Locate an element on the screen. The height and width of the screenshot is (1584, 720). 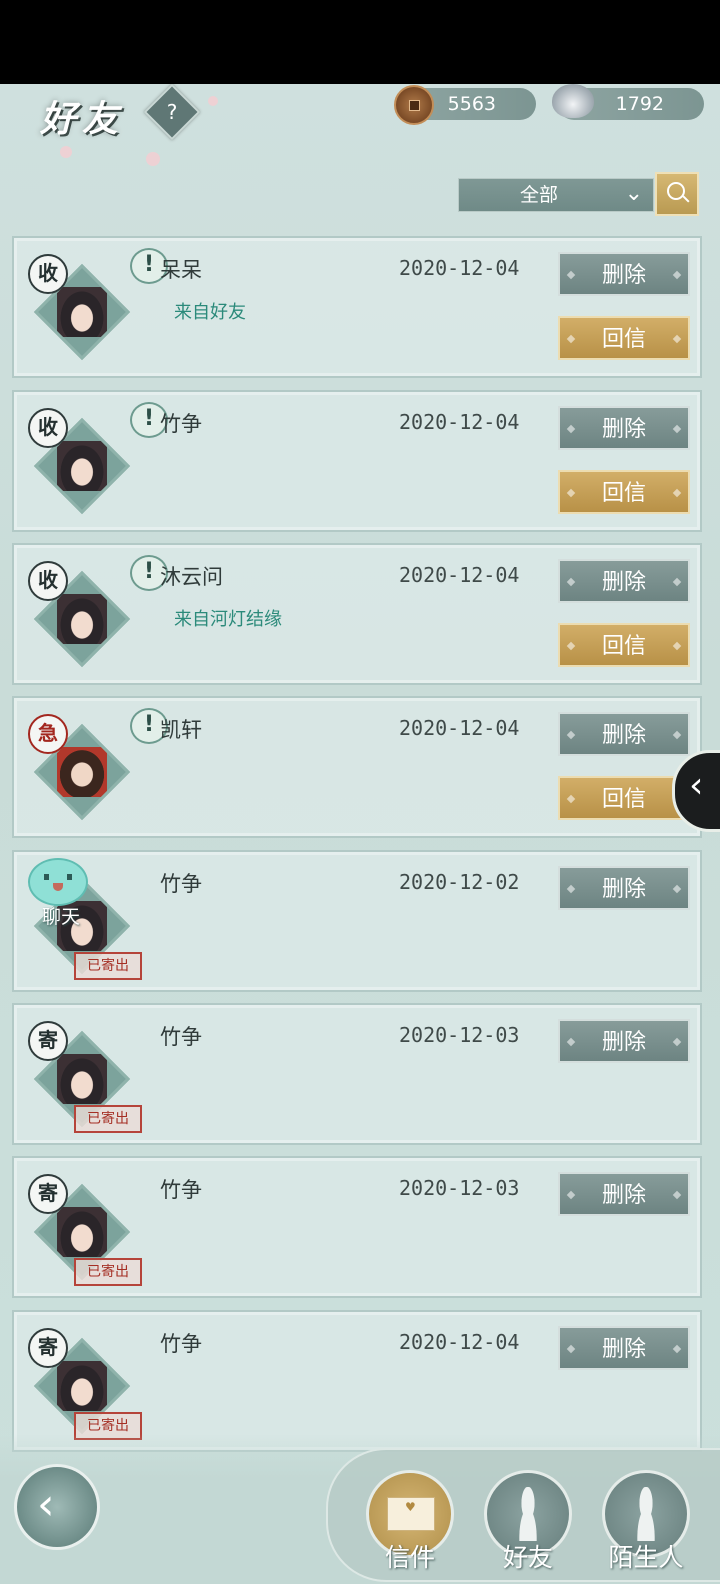
filter-dropdown: 全部 ⌄ is located at coordinates (556, 195).